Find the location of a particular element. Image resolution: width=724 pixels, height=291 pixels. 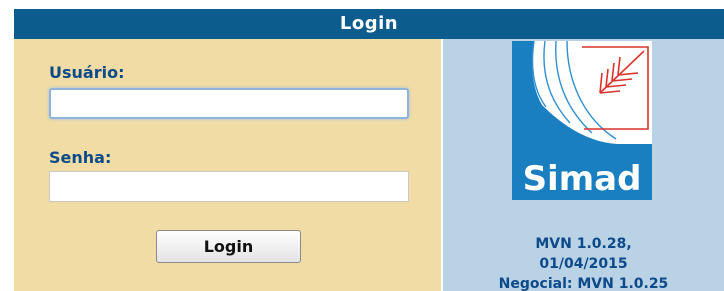

username-label: Usuário: is located at coordinates (87, 72).